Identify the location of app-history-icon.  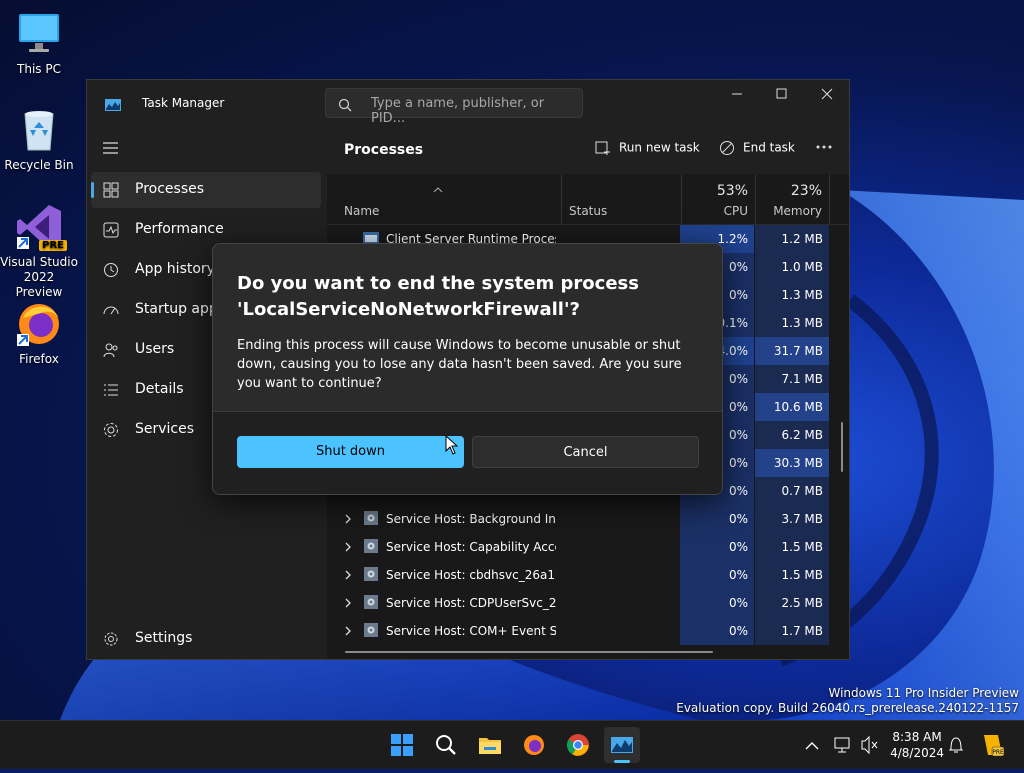
(111, 270).